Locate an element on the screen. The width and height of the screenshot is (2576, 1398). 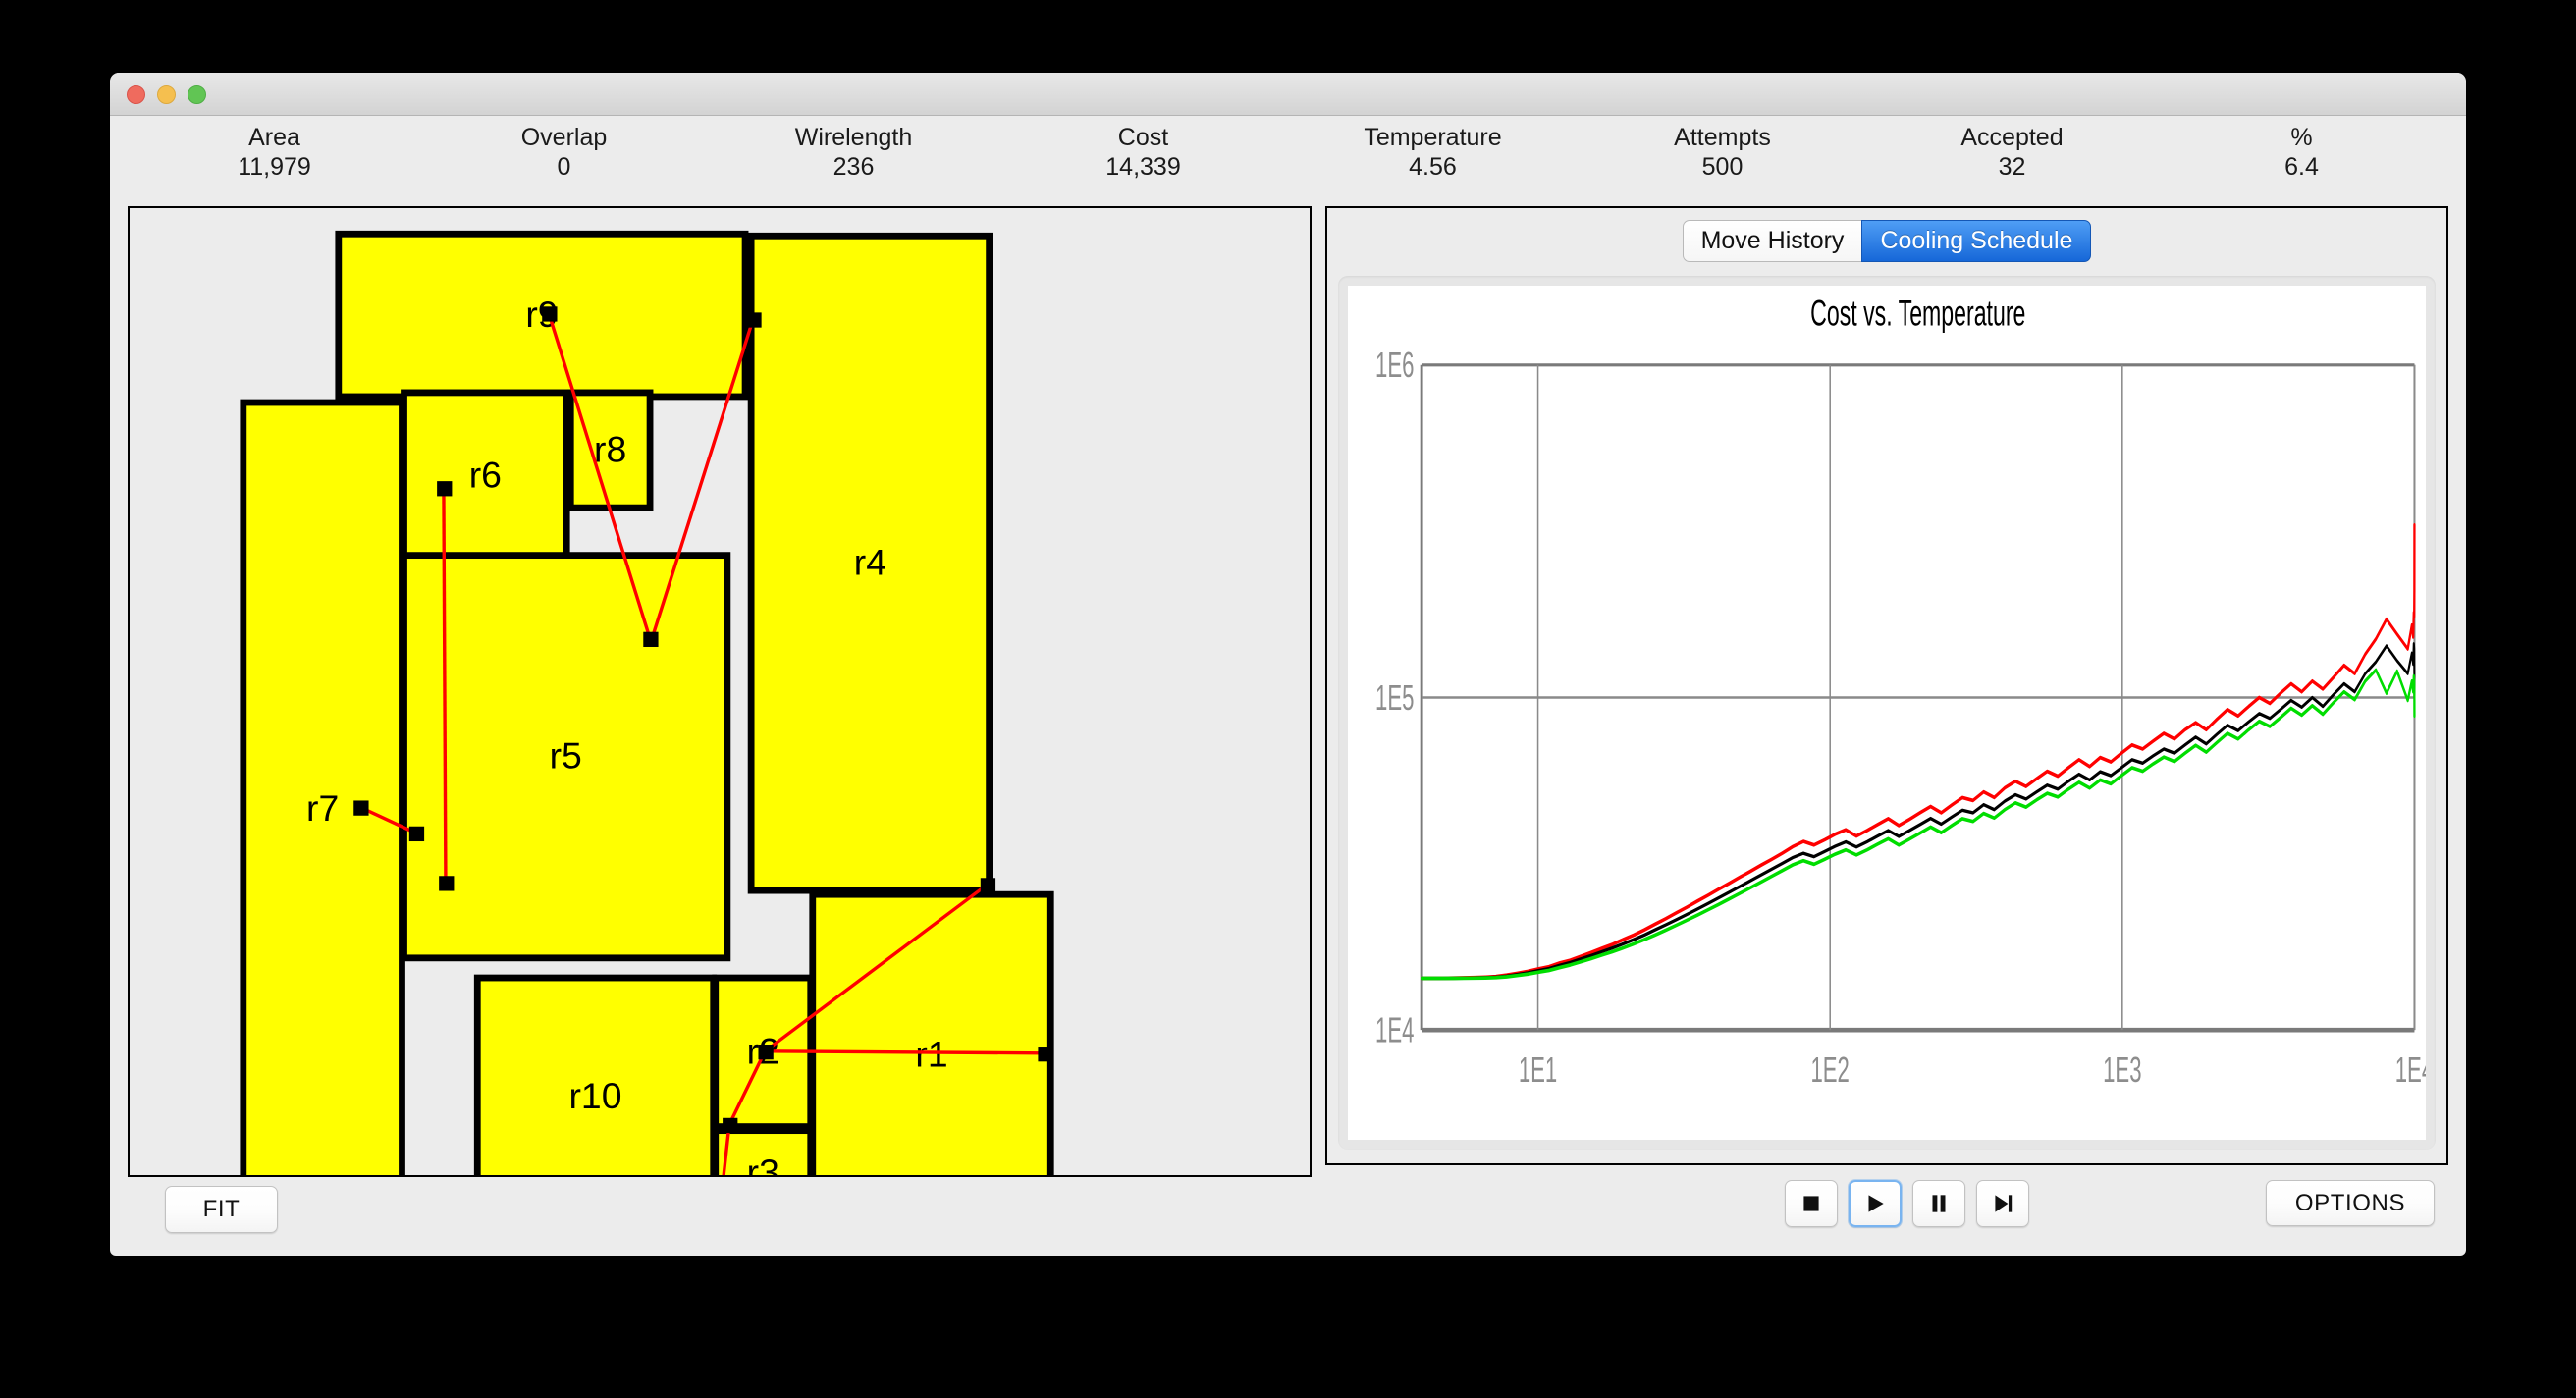
x-tick-label: 1E1 is located at coordinates (1538, 1071).